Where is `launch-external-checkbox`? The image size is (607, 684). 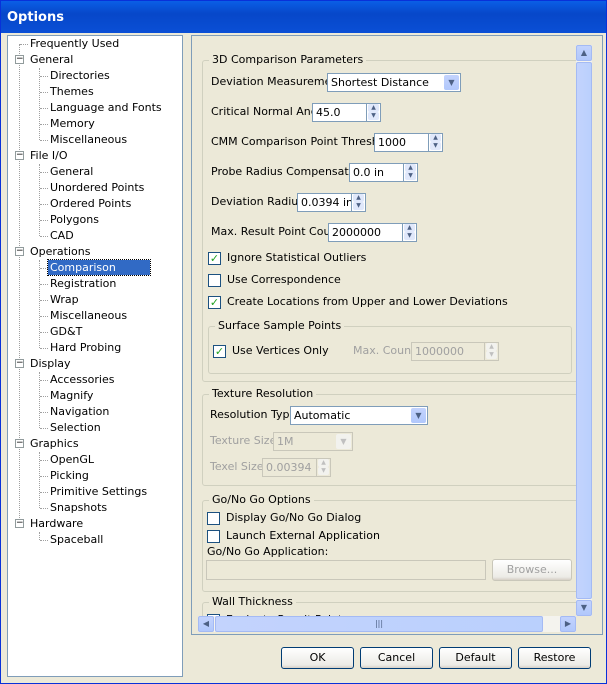
launch-external-checkbox is located at coordinates (213, 536).